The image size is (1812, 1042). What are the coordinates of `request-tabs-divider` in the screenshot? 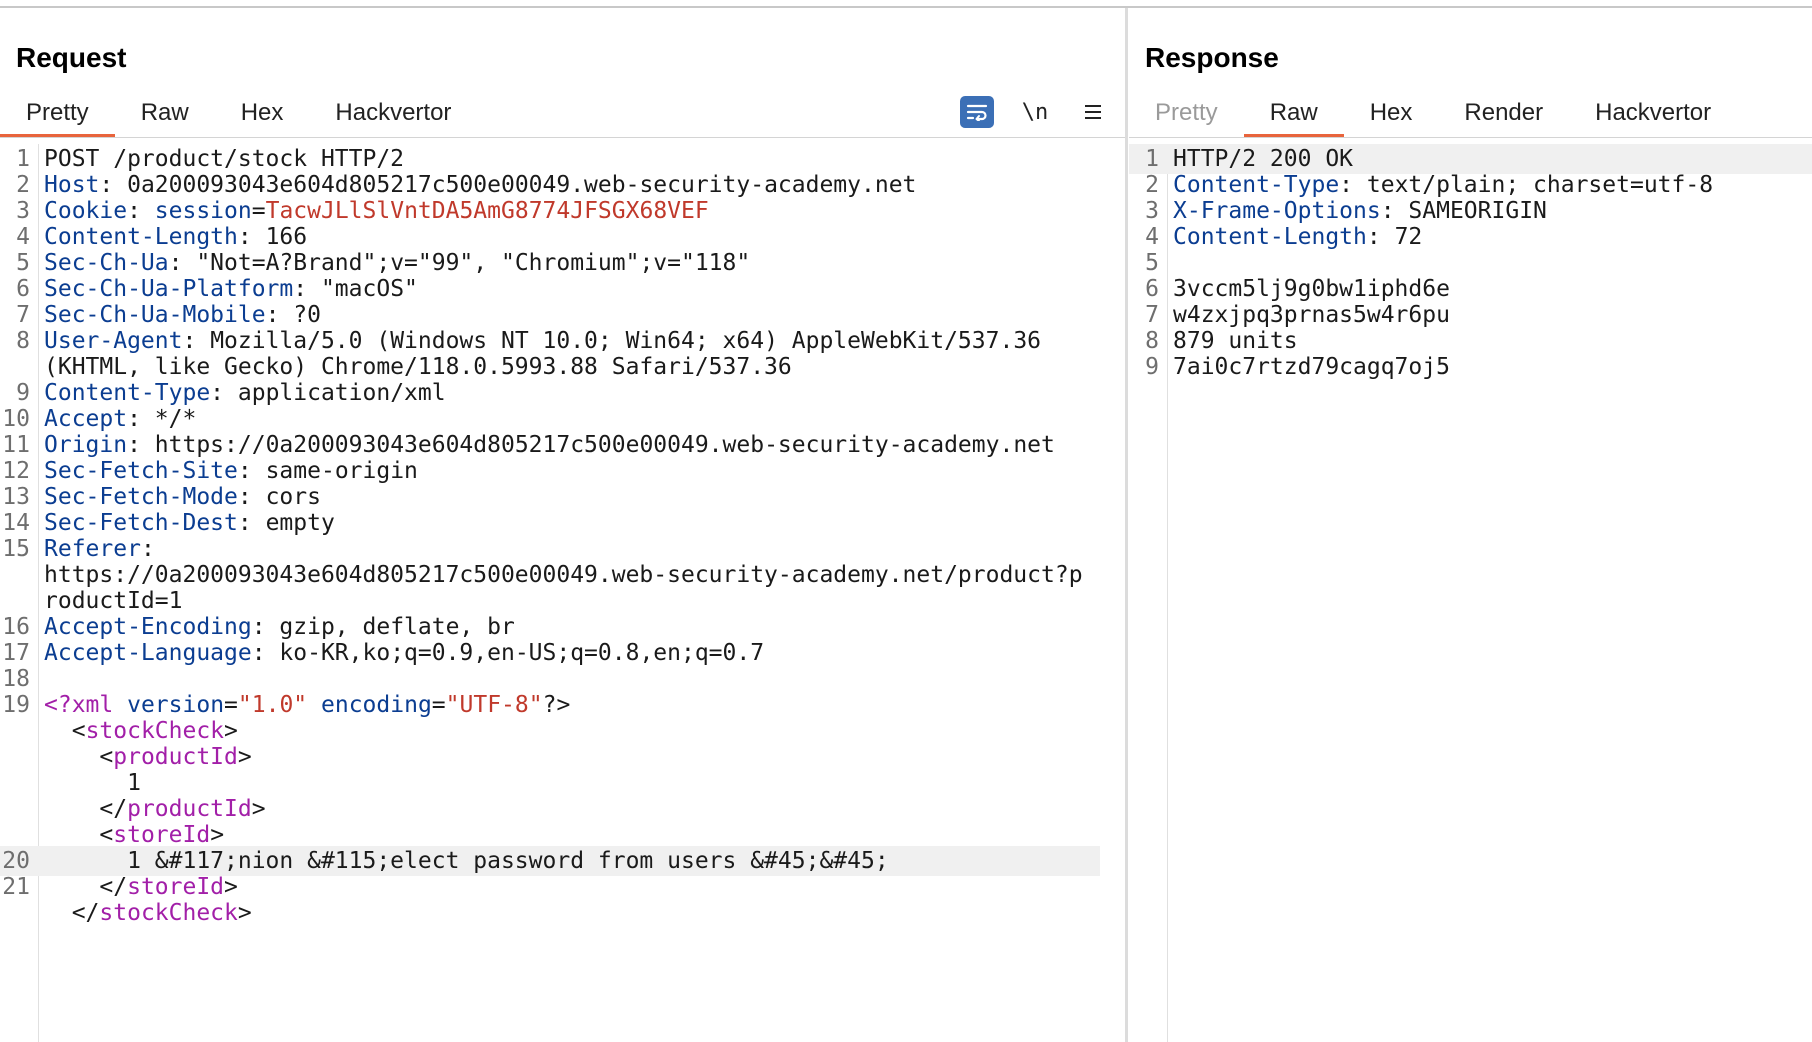 It's located at (563, 137).